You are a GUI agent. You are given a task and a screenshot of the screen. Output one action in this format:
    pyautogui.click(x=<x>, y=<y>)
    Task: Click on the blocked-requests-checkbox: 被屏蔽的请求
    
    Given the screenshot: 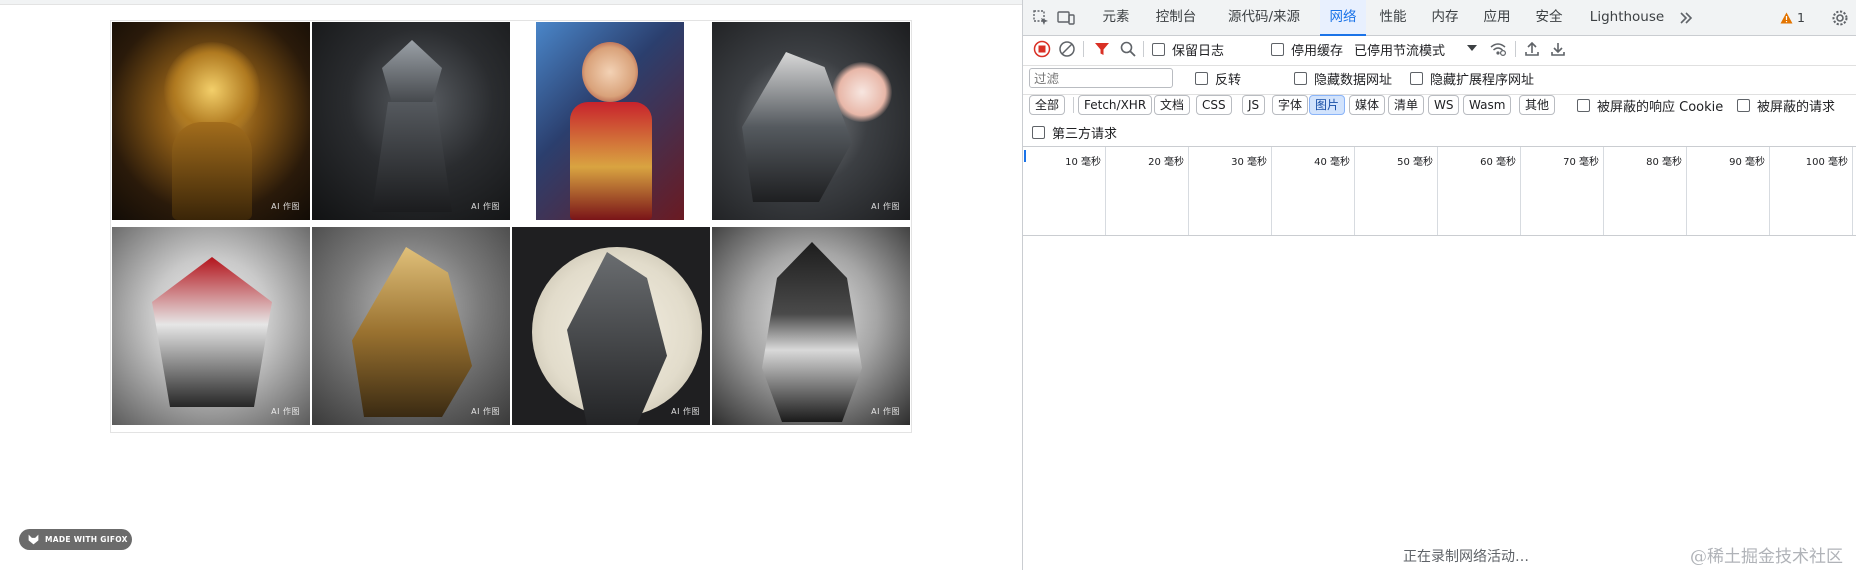 What is the action you would take?
    pyautogui.click(x=1786, y=105)
    